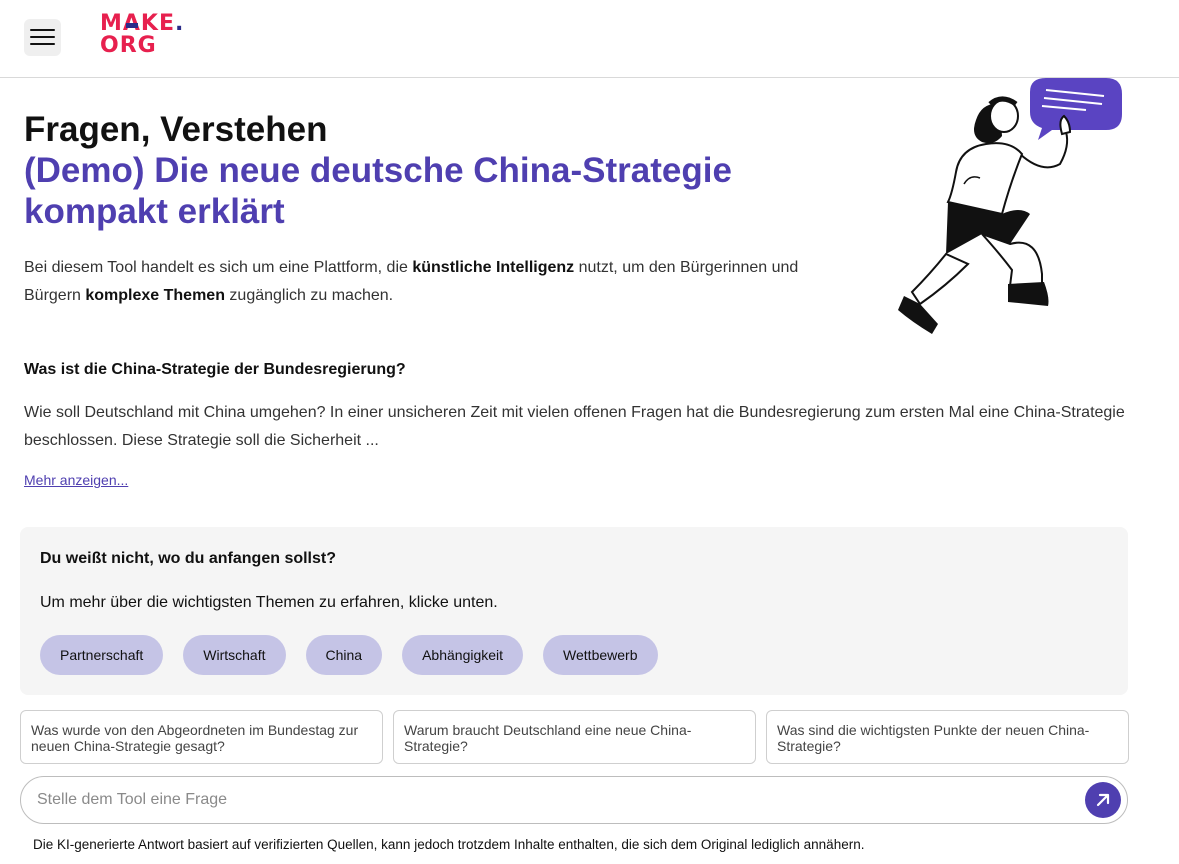  Describe the element at coordinates (234, 655) in the screenshot. I see `topic-chip-wirtschaft: Wirtschaft` at that location.